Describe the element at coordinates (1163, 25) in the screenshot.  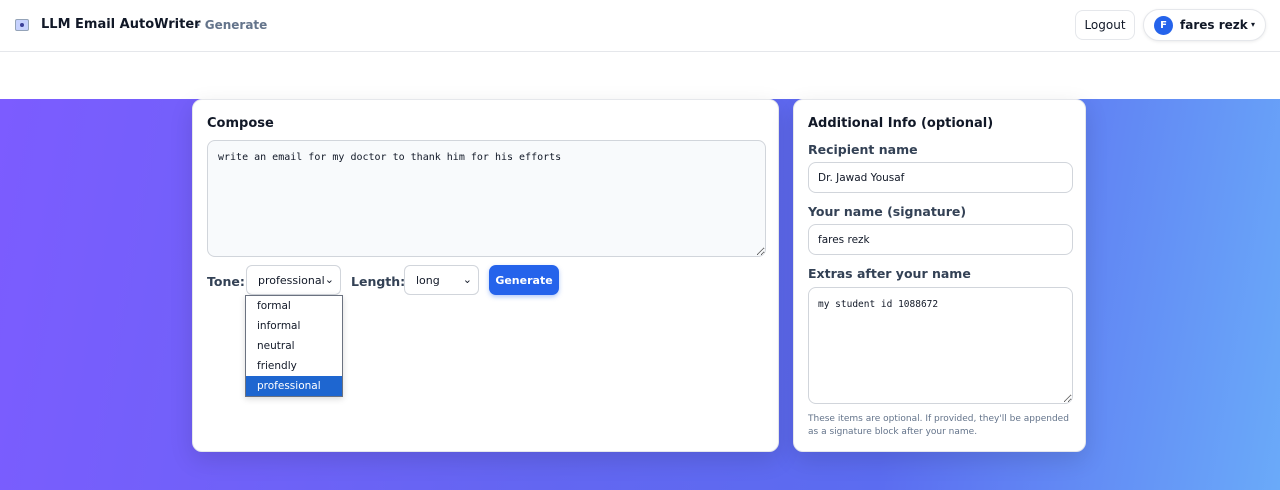
I see `avatar: F` at that location.